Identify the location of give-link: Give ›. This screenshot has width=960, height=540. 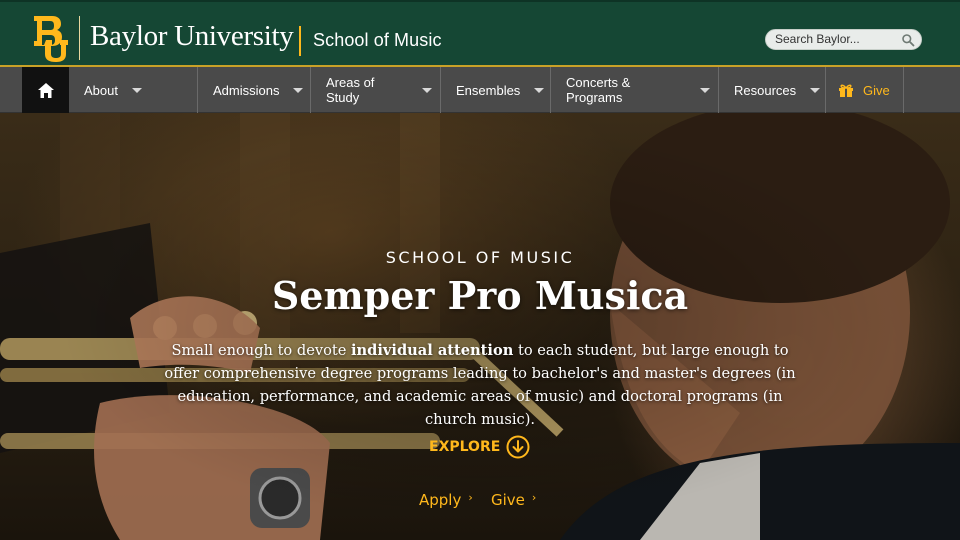
(514, 500).